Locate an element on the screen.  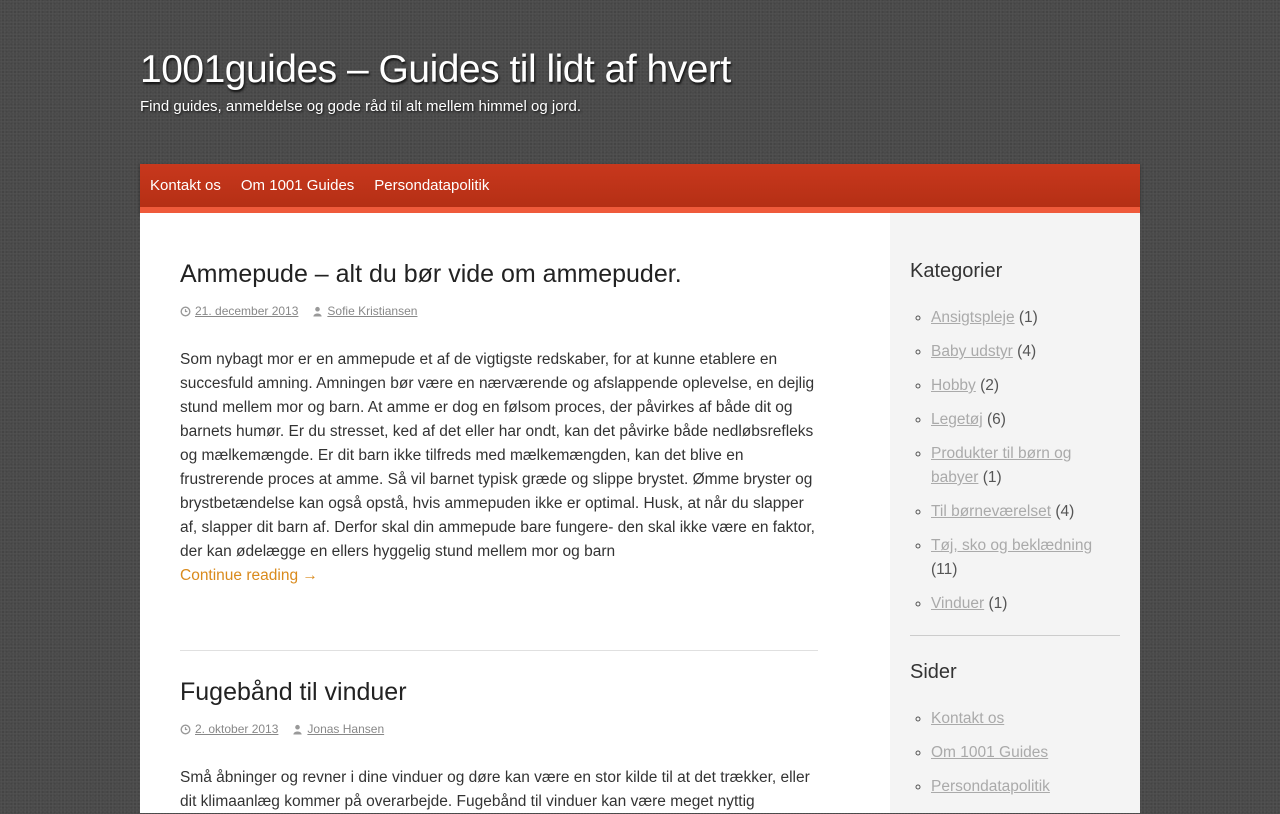
post-separator is located at coordinates (499, 650).